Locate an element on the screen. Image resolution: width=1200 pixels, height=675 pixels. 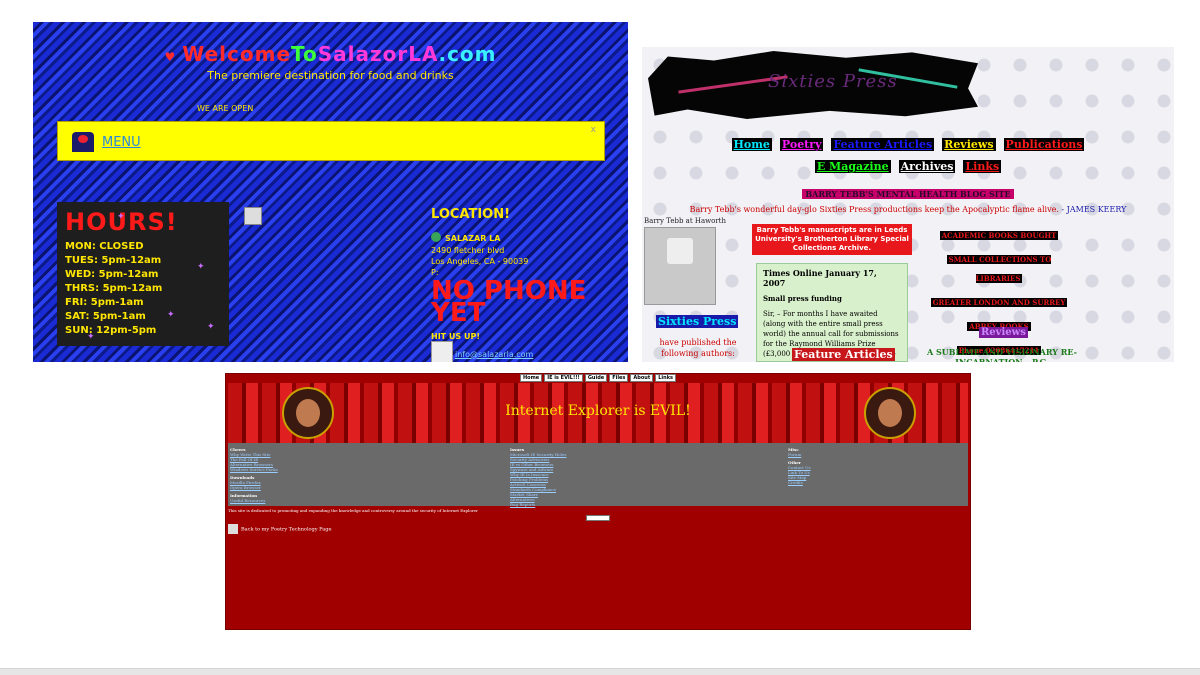
nav-link-poetry: Poetry is located at coordinates (801, 144).